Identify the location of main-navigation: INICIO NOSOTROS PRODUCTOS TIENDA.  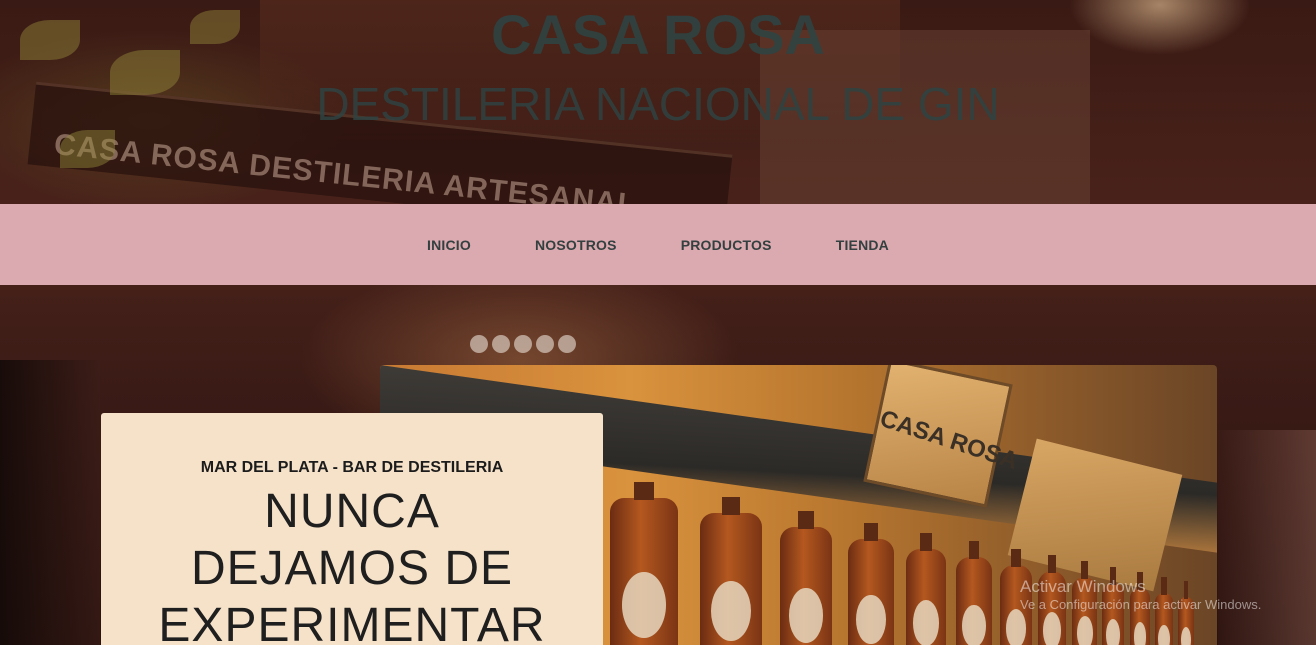
(658, 244).